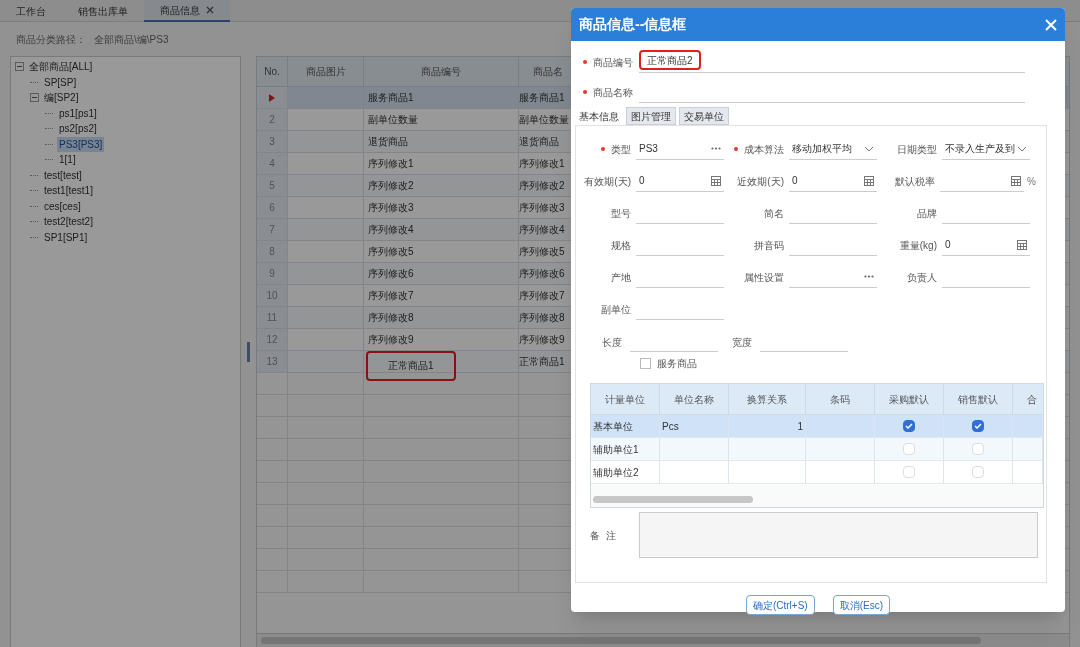  What do you see at coordinates (914, 181) in the screenshot?
I see `field-label: 默认税率` at bounding box center [914, 181].